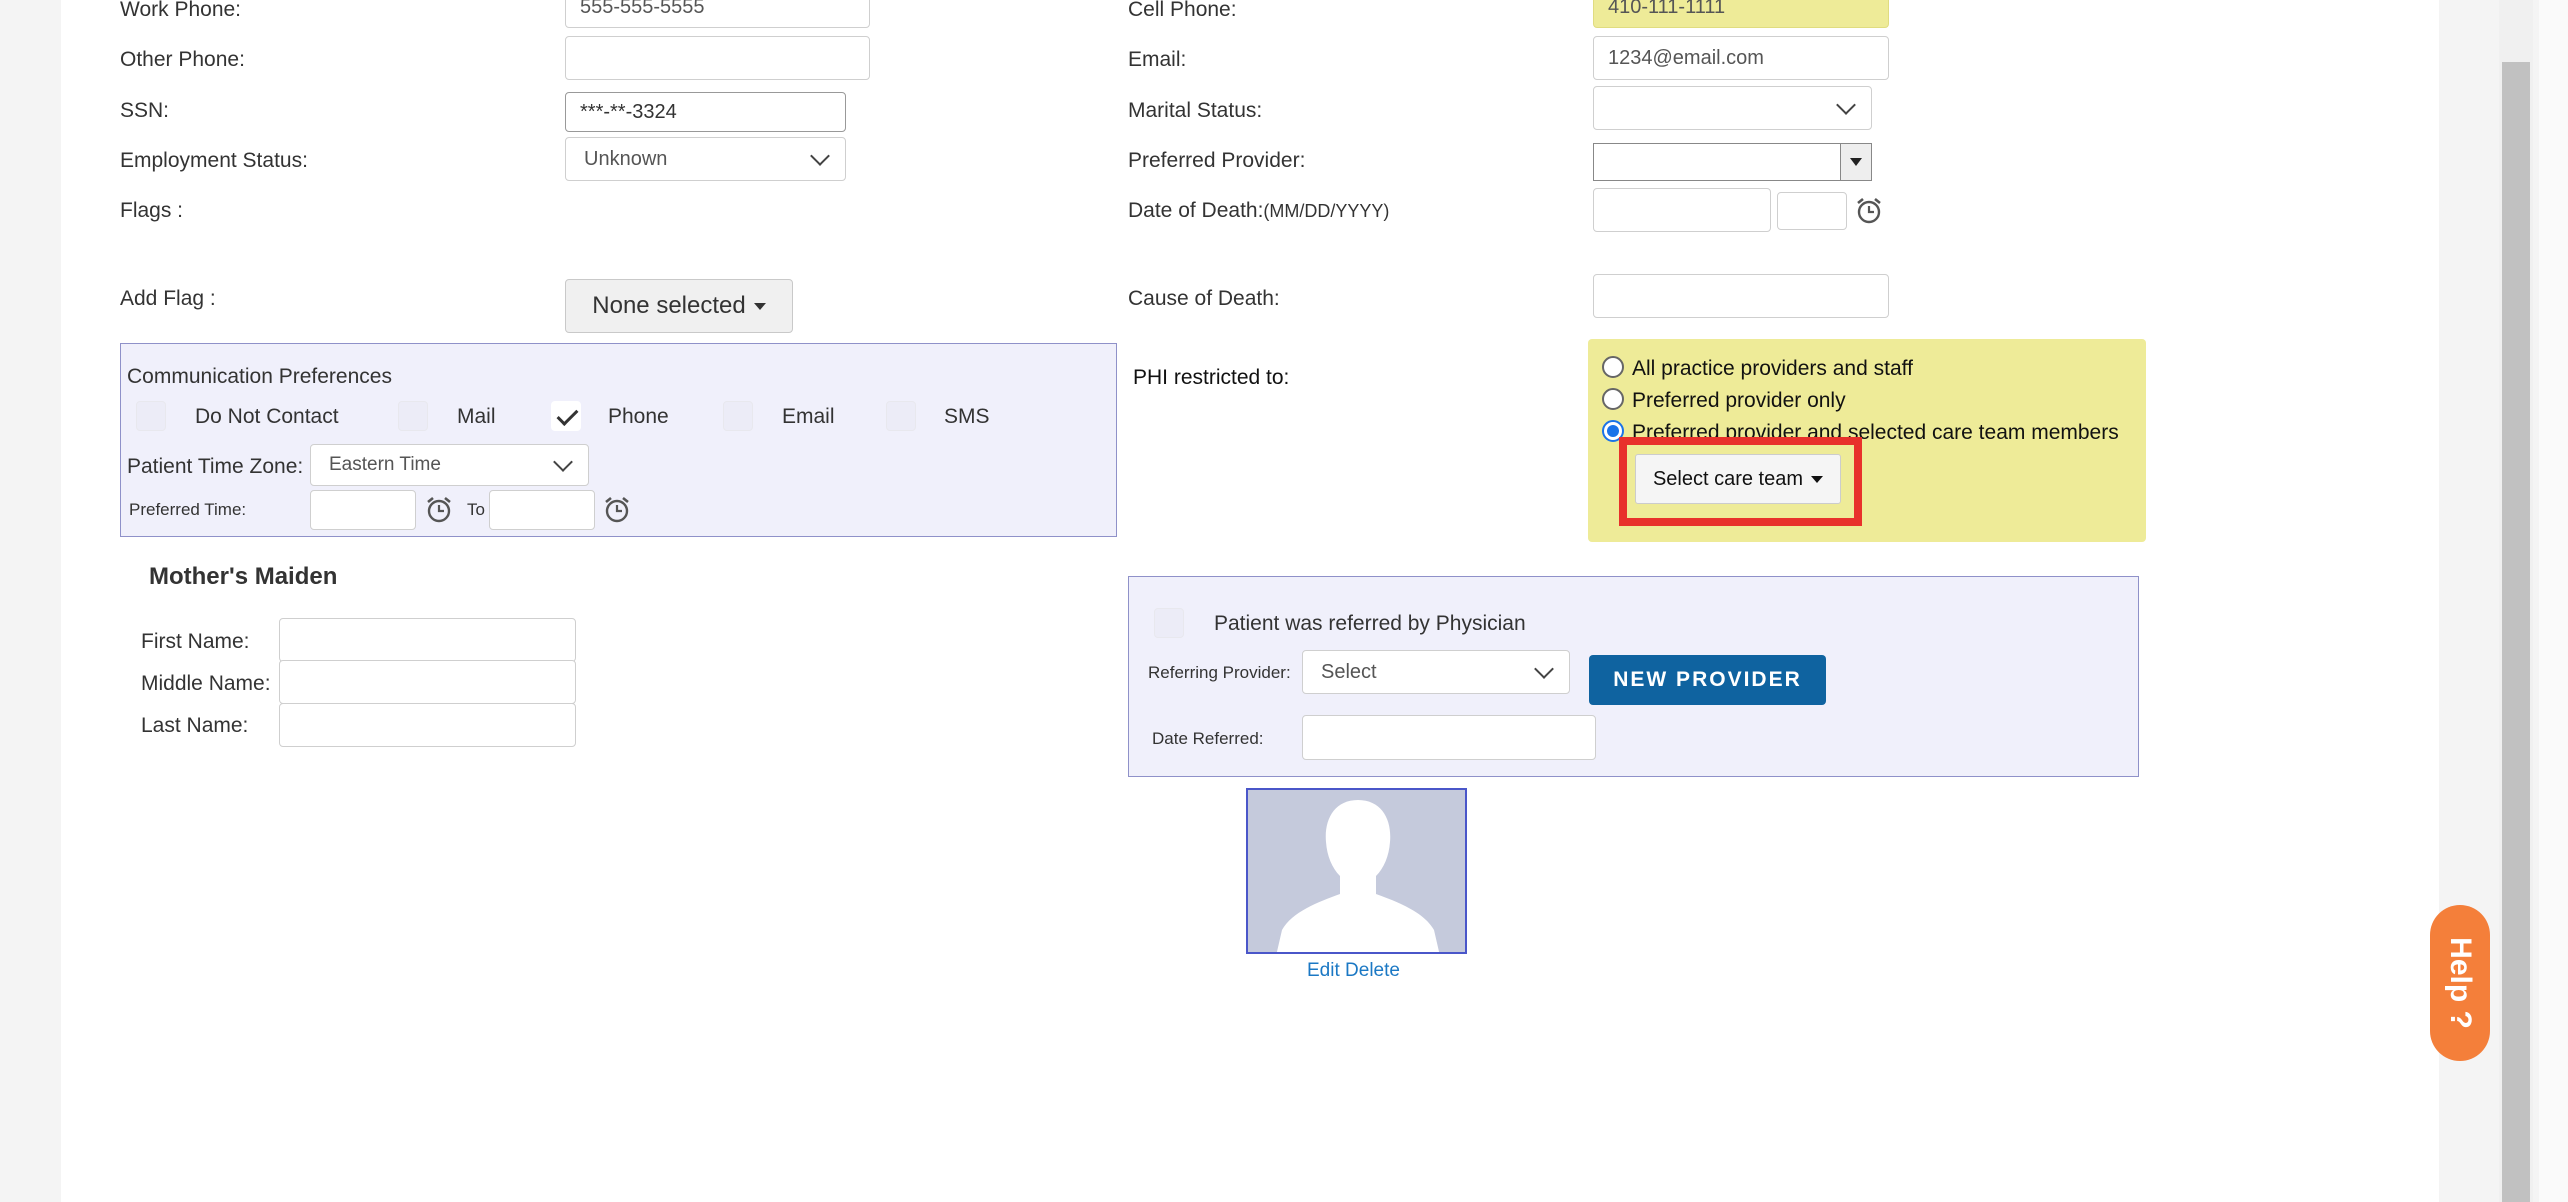 The height and width of the screenshot is (1202, 2568). Describe the element at coordinates (168, 298) in the screenshot. I see `add-flag-label: Add Flag :` at that location.